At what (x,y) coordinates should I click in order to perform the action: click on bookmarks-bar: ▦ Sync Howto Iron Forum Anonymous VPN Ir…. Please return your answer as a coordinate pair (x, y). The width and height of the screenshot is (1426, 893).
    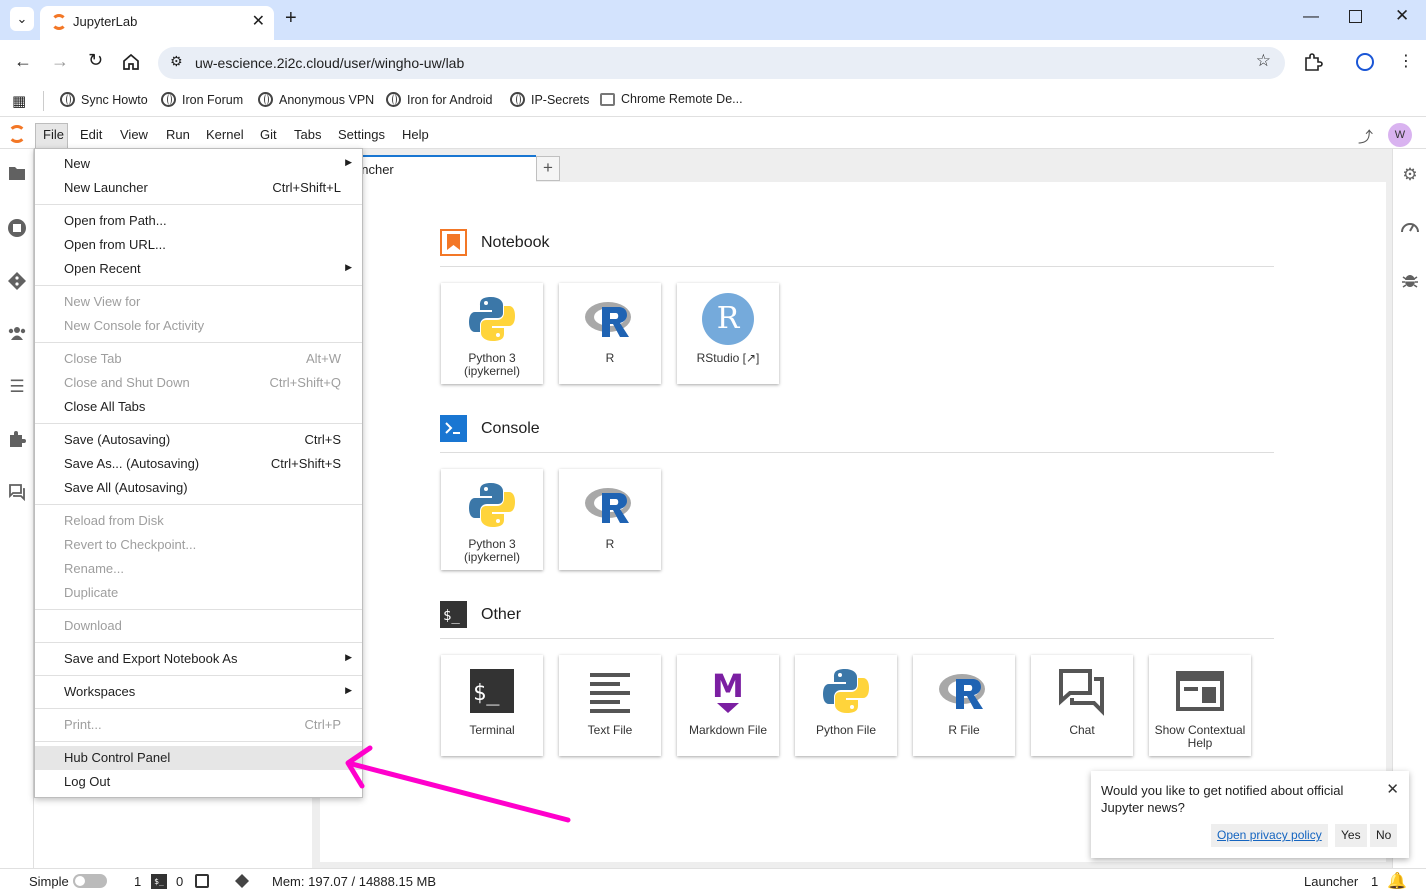
    Looking at the image, I should click on (713, 101).